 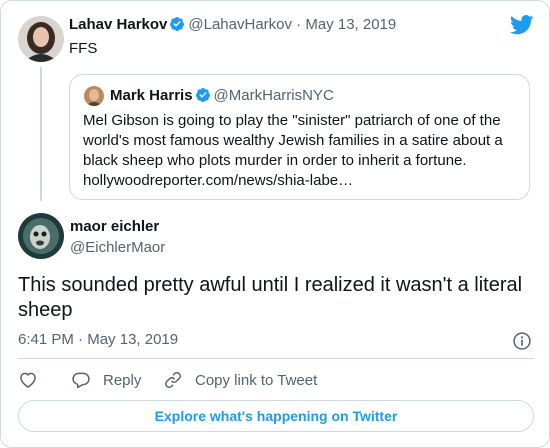 I want to click on copy-link-button: Copy link to Tweet, so click(x=240, y=380).